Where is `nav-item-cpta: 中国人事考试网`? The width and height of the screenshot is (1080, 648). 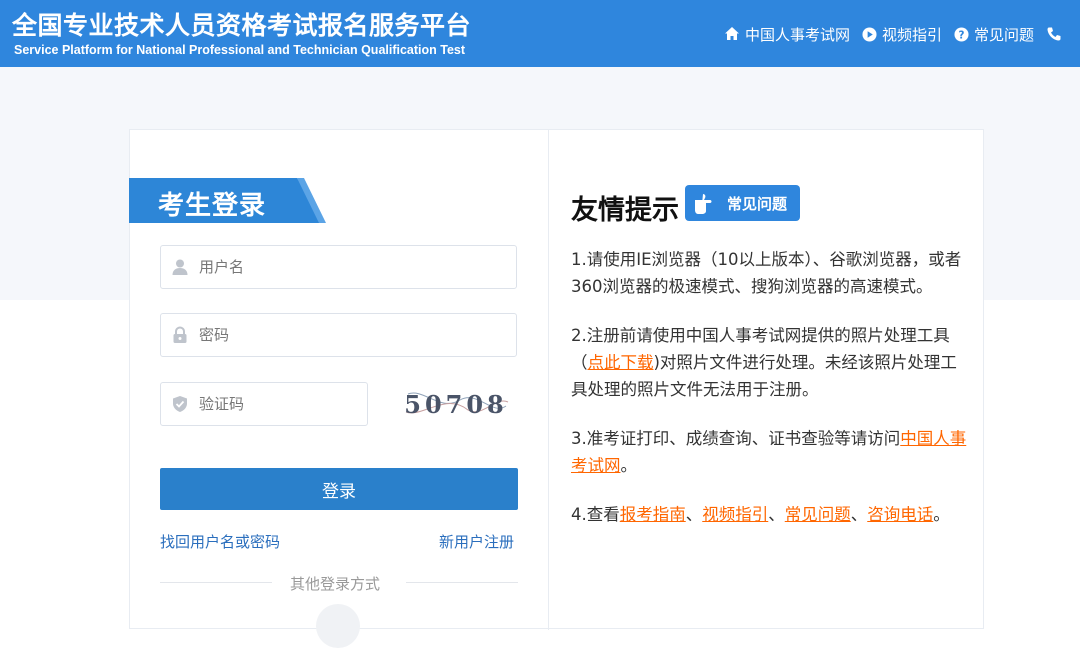 nav-item-cpta: 中国人事考试网 is located at coordinates (787, 34).